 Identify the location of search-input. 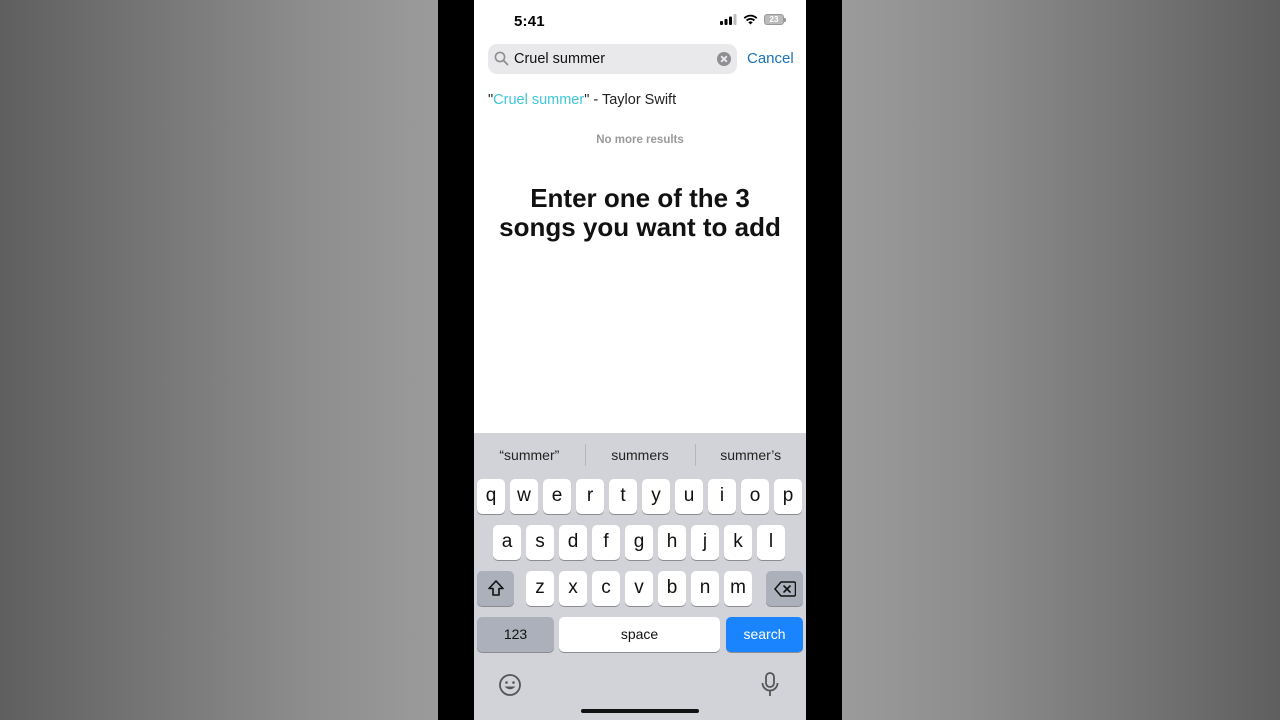
(609, 59).